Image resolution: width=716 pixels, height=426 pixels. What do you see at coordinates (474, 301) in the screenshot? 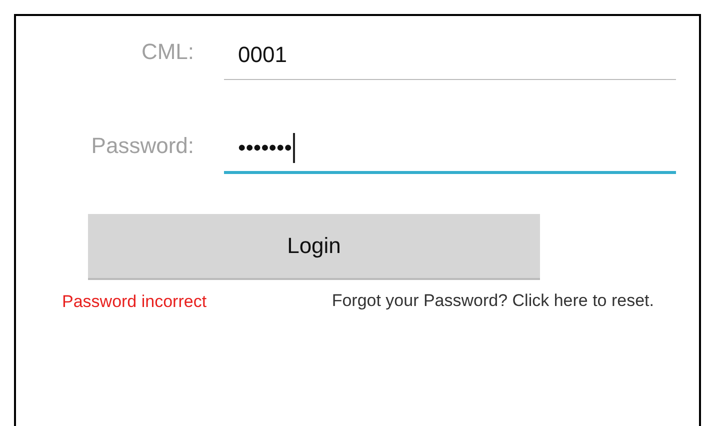
I see `forgot-password-link: Forgot your Password? Click here to reset.` at bounding box center [474, 301].